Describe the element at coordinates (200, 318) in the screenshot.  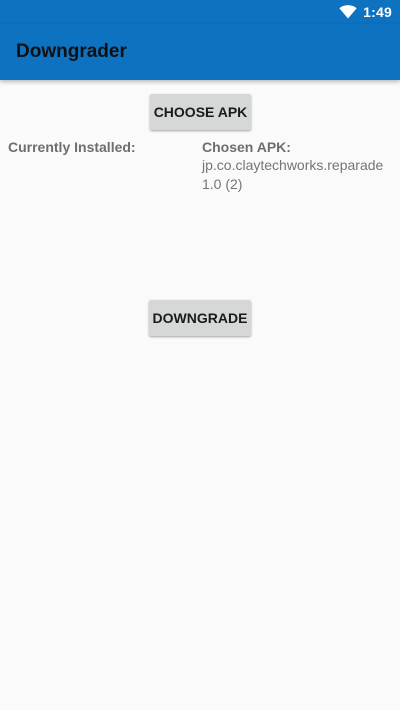
I see `downgrade-button: DOWNGRADE` at that location.